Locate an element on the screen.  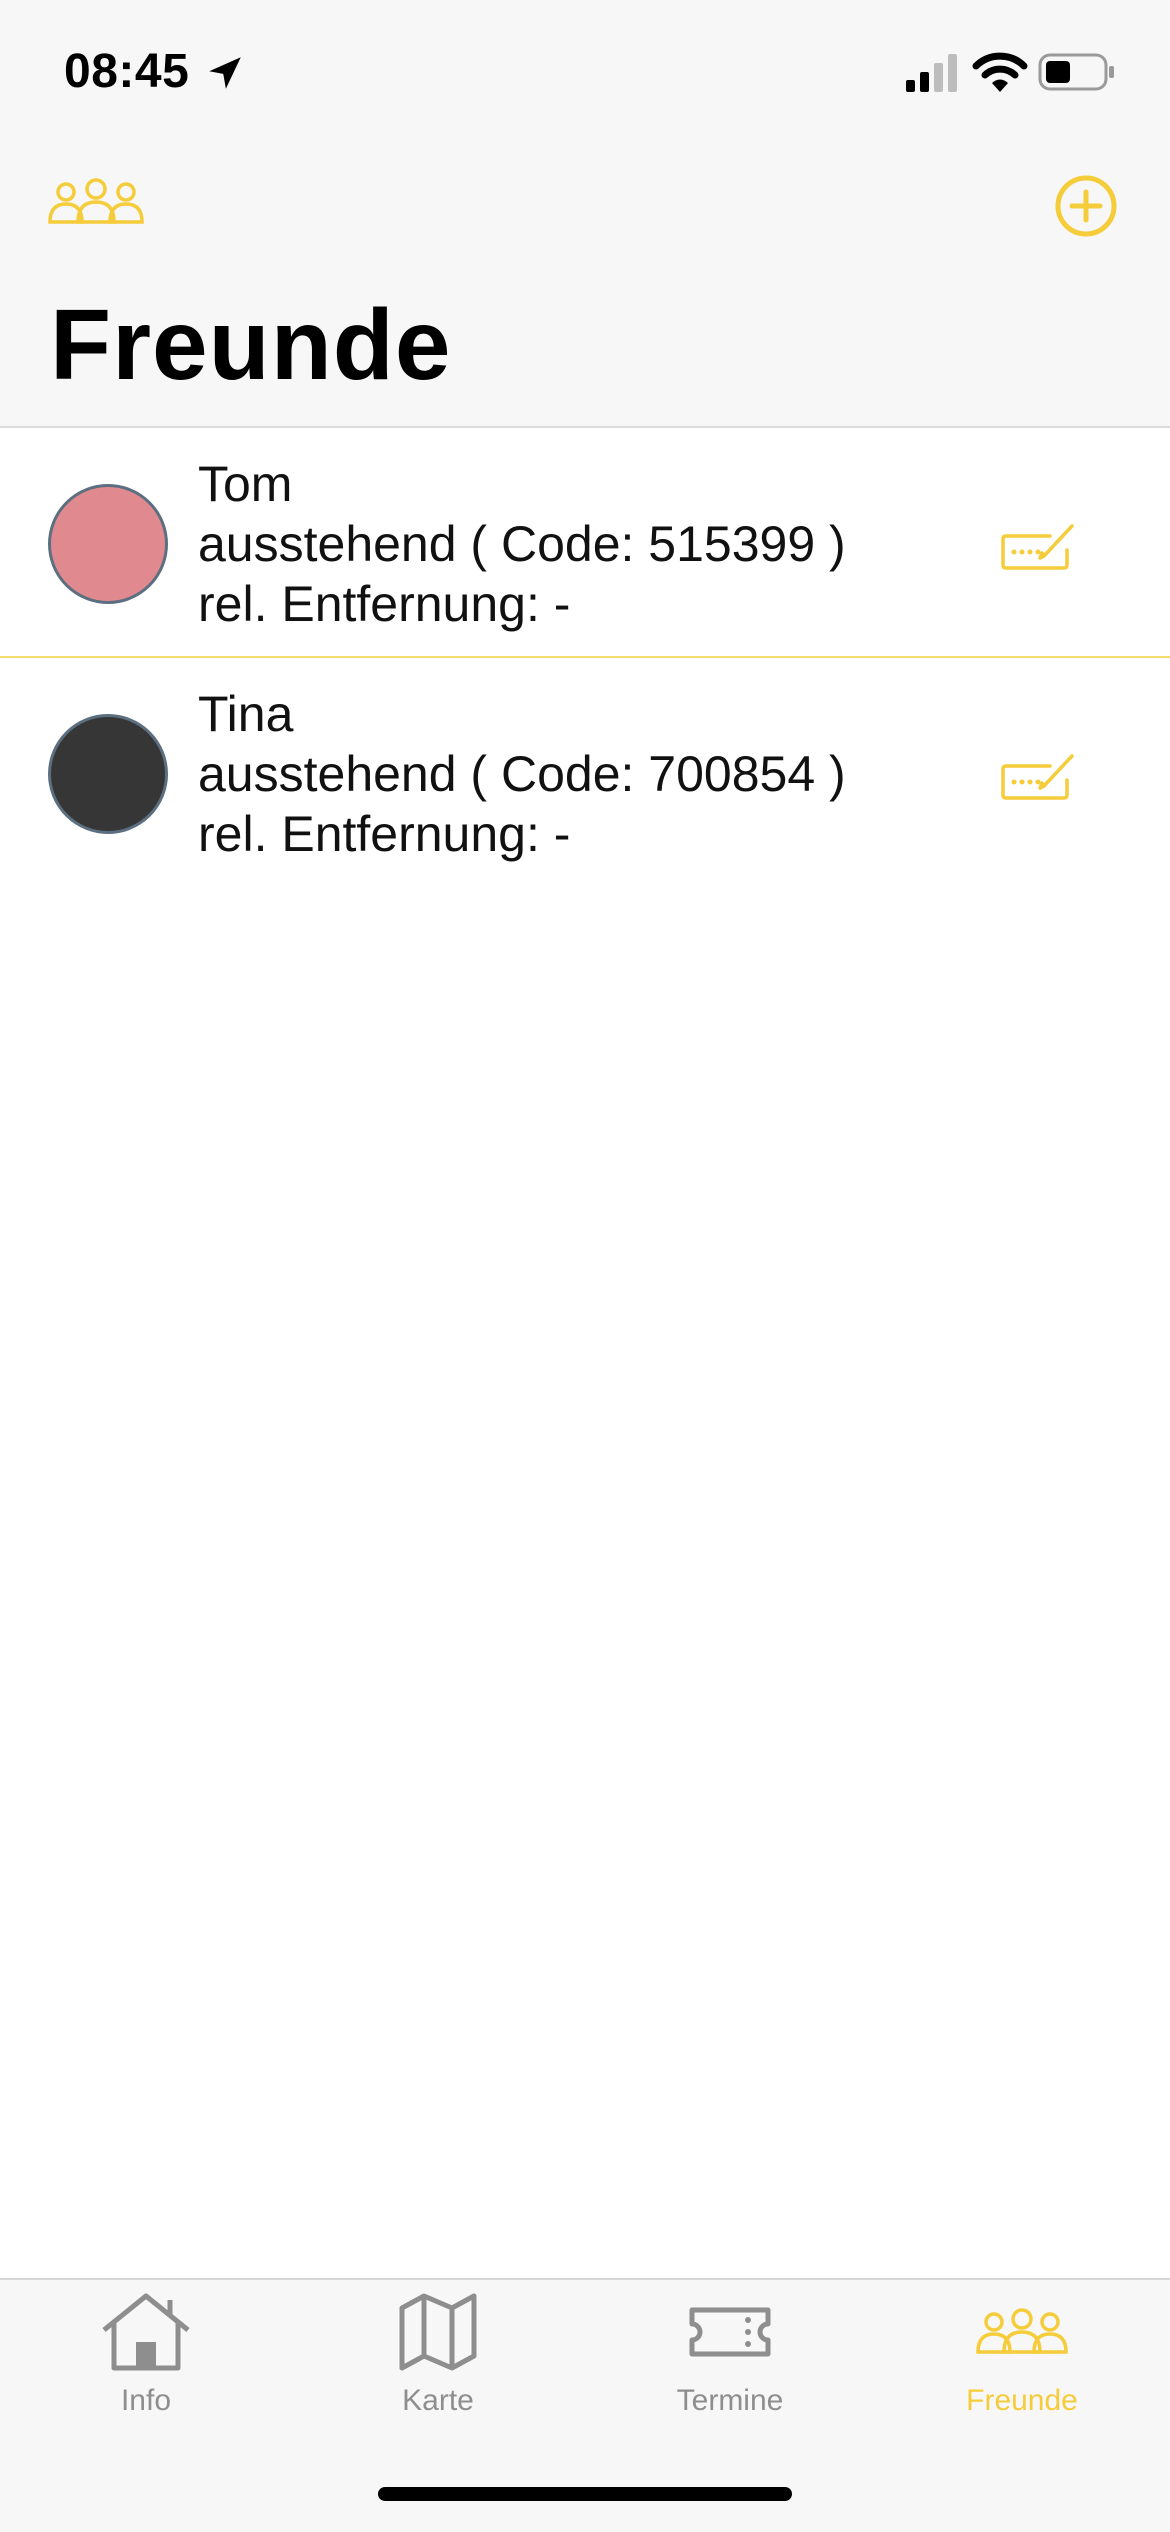
tab-info: Info is located at coordinates (146, 2365).